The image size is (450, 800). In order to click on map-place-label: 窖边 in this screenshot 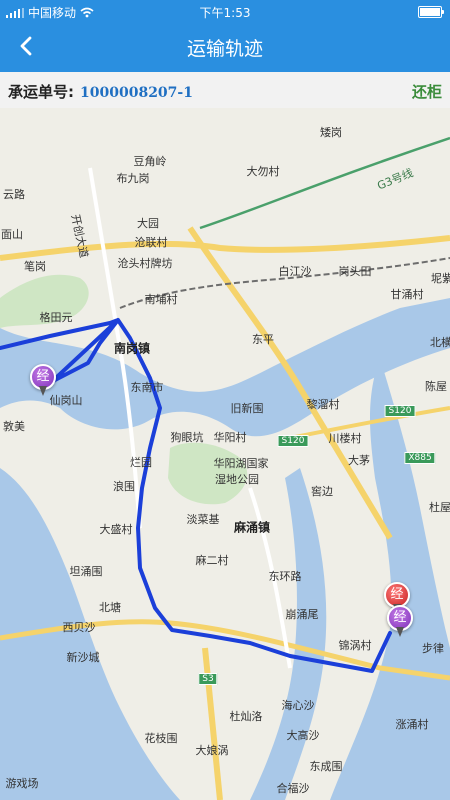, I will do `click(322, 491)`.